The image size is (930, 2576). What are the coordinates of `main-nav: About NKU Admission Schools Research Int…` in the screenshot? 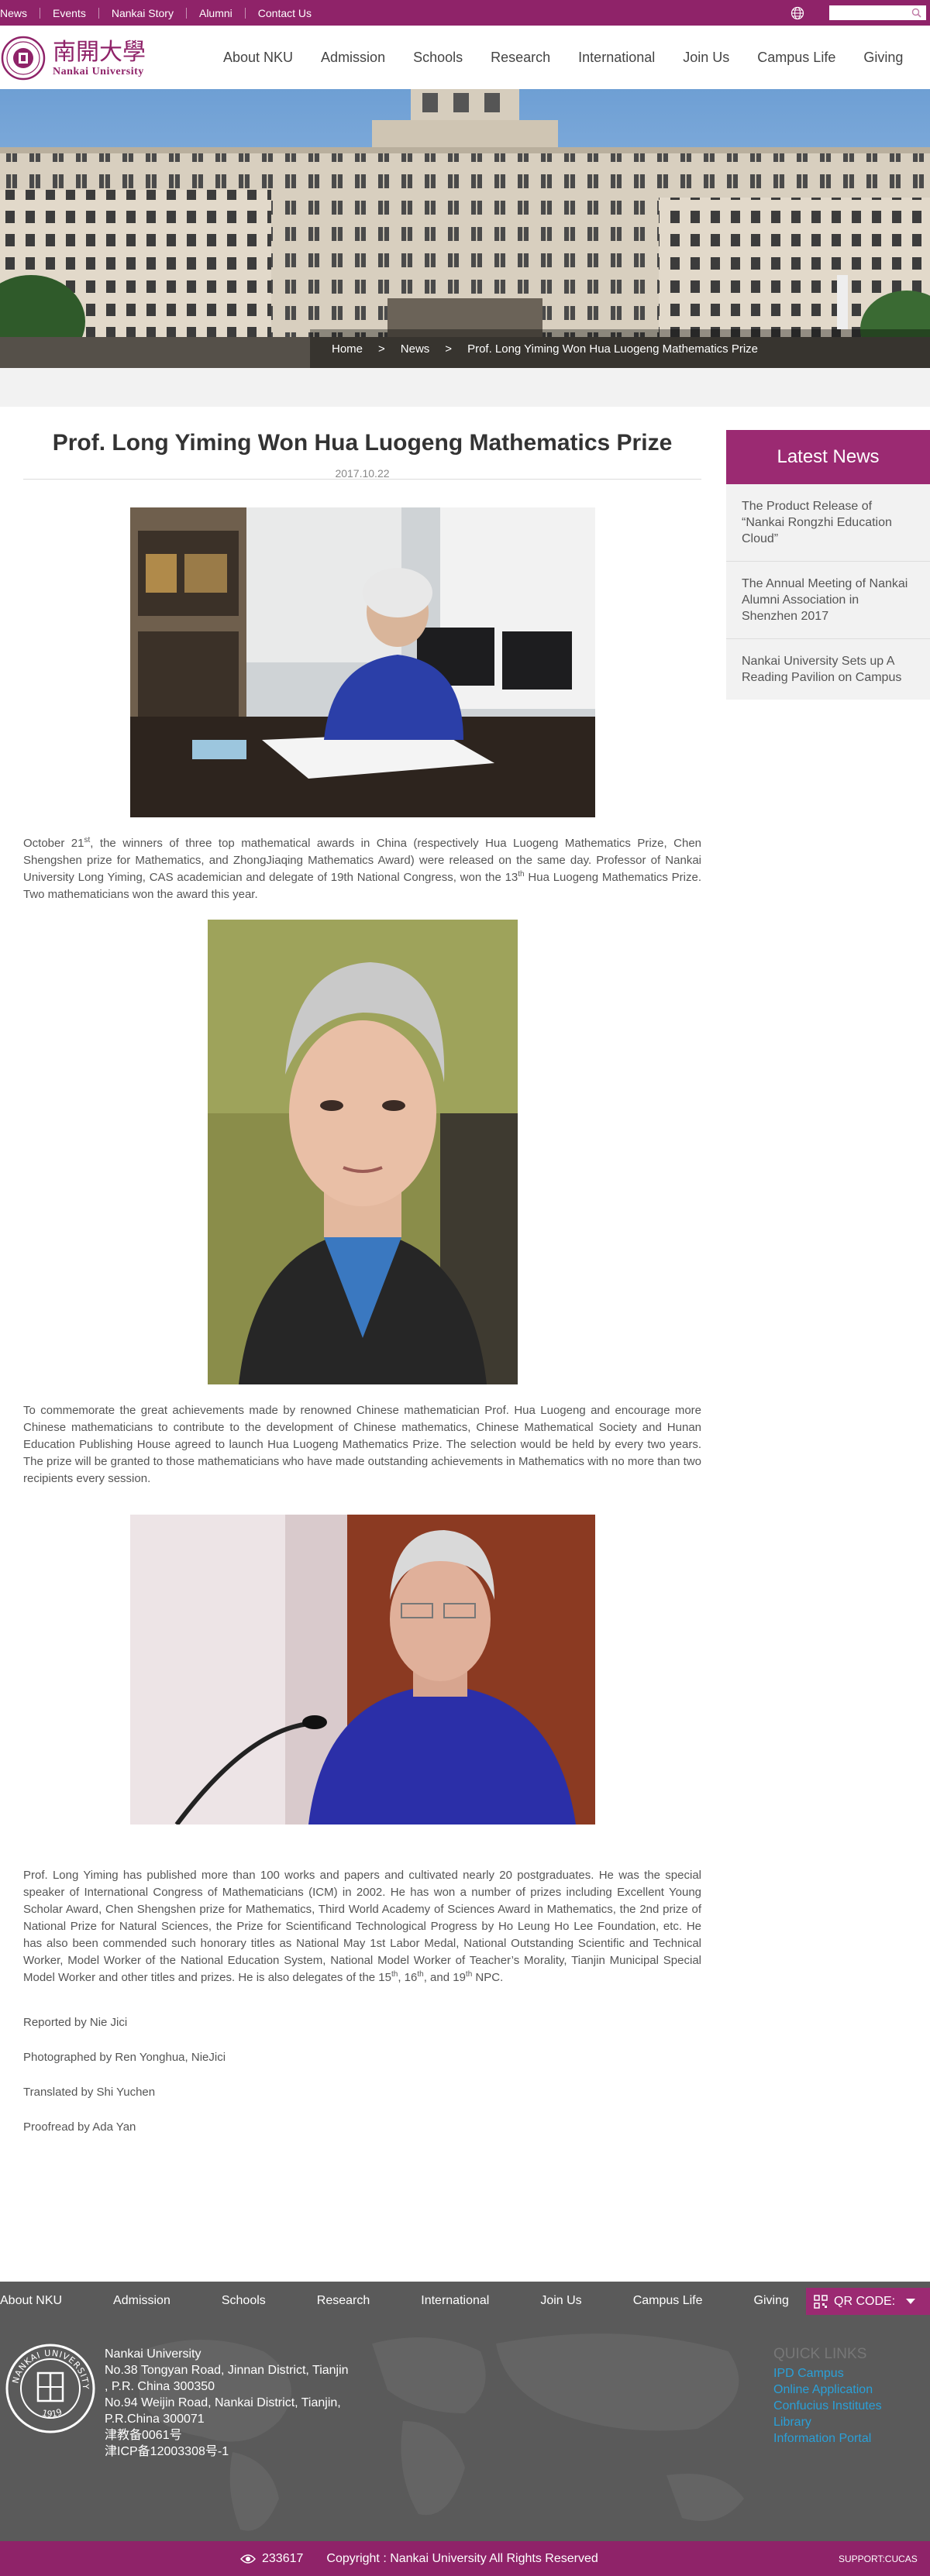 It's located at (576, 57).